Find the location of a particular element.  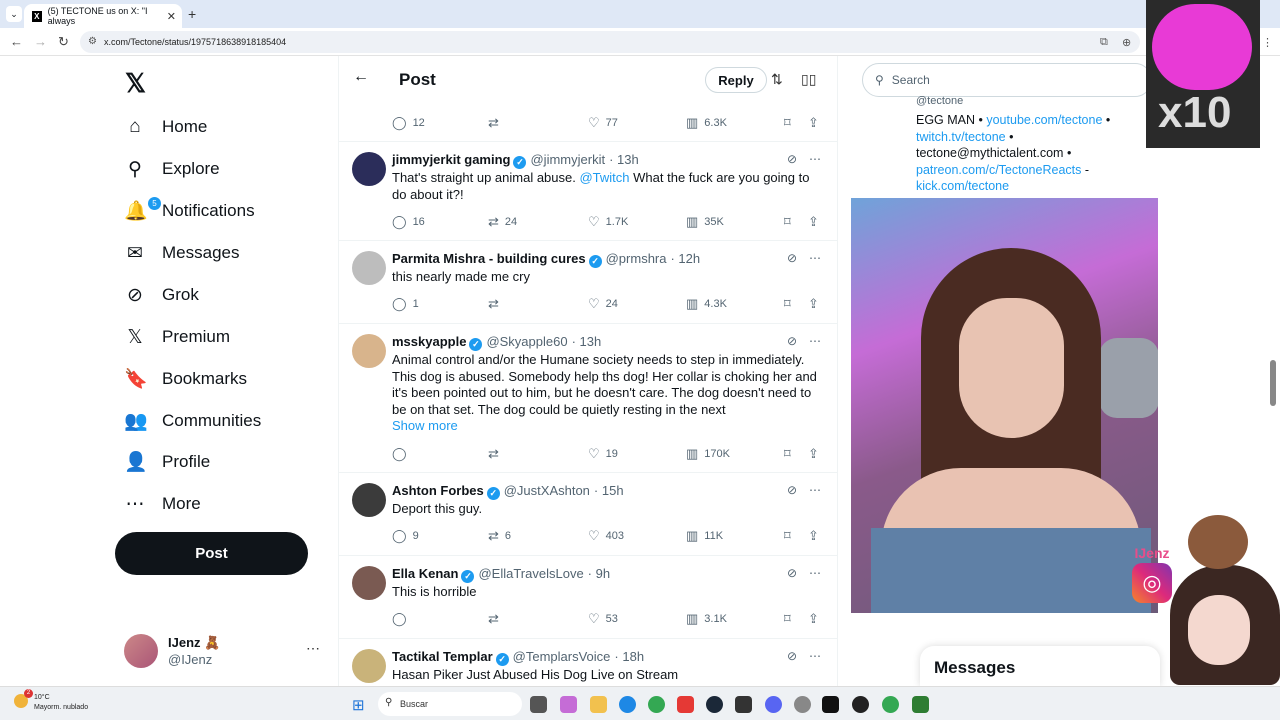

like-action: ♡ 403 is located at coordinates (606, 536).